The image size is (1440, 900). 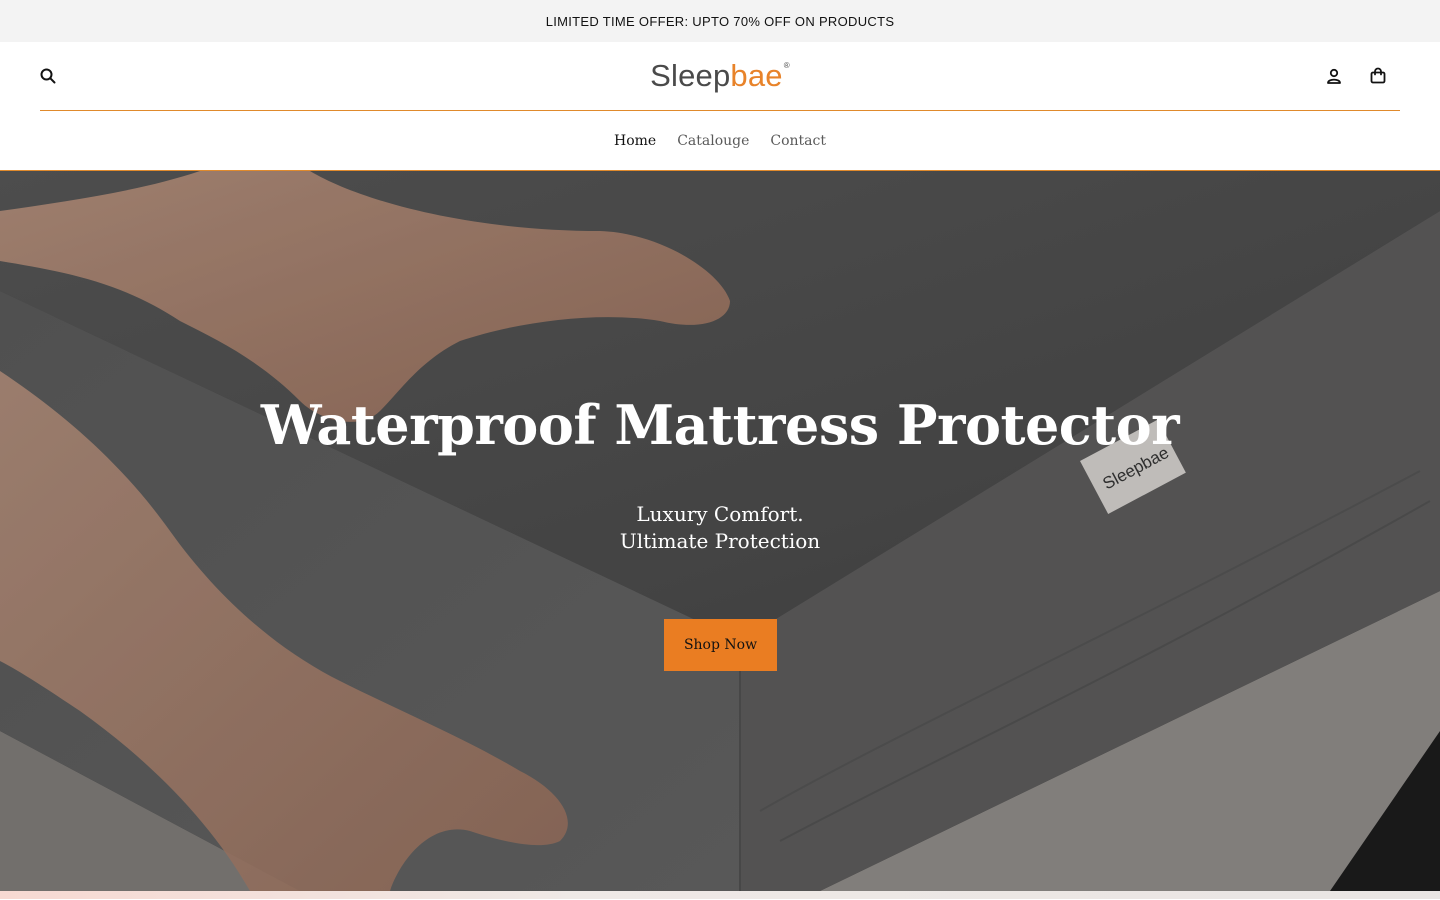 I want to click on hero-title: Waterproof Mattress Protector, so click(x=720, y=425).